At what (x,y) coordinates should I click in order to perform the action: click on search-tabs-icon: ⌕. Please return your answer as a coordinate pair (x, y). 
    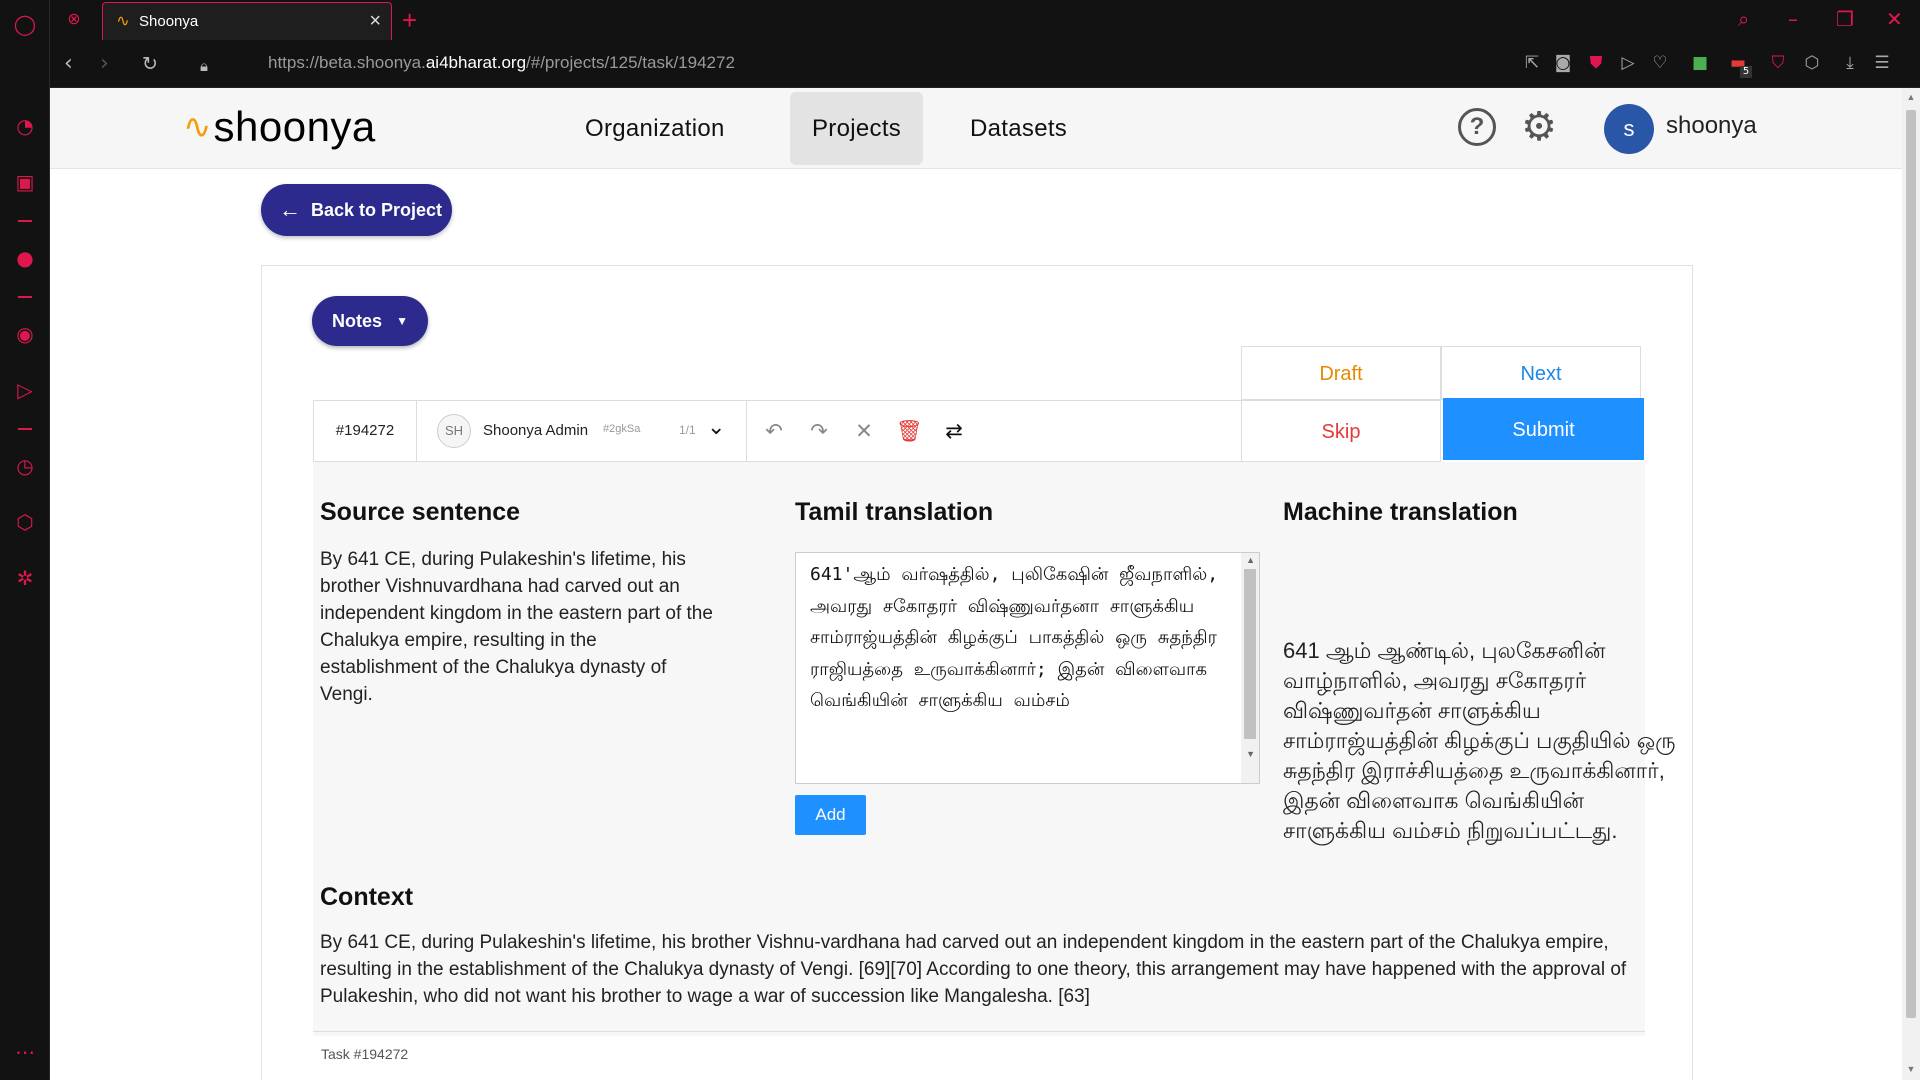
    Looking at the image, I should click on (1743, 19).